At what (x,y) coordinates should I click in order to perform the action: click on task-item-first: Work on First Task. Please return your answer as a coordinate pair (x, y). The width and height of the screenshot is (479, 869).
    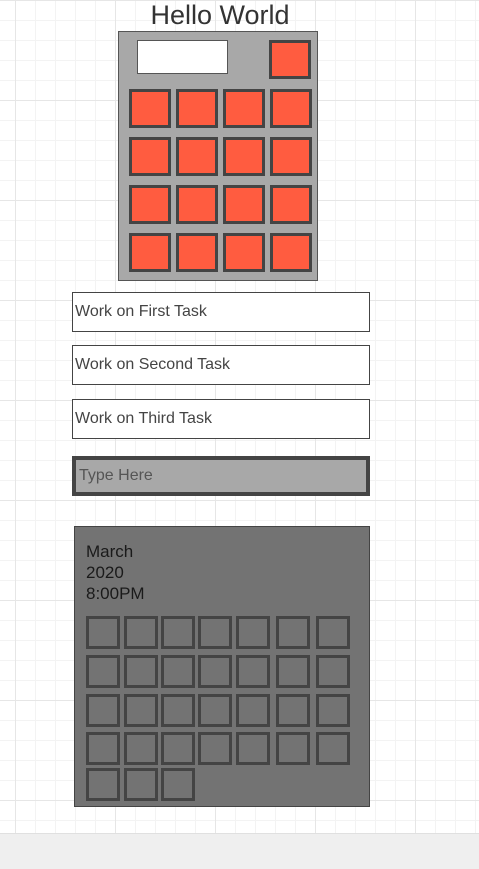
    Looking at the image, I should click on (221, 312).